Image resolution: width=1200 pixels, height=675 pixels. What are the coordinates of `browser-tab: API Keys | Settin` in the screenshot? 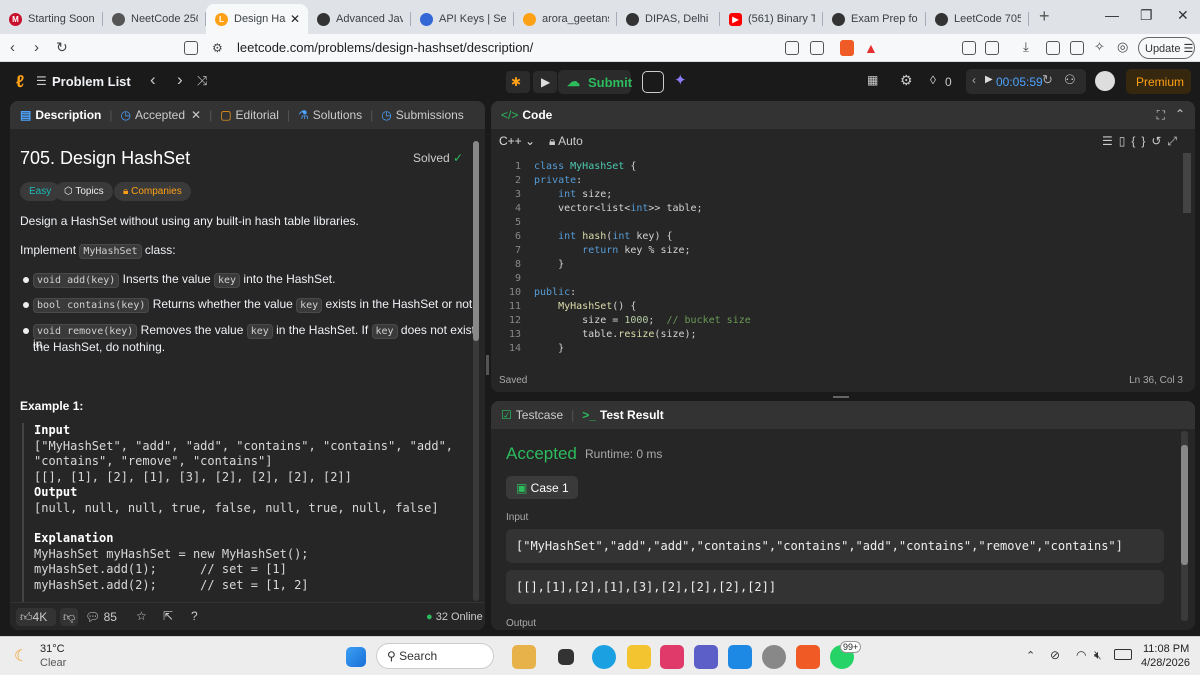 It's located at (462, 19).